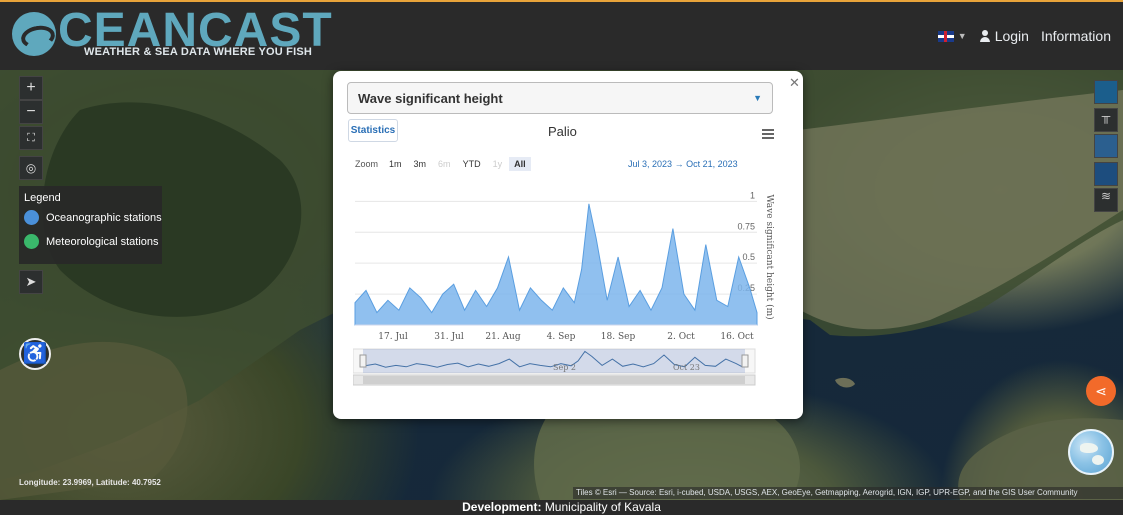 Image resolution: width=1123 pixels, height=515 pixels. Describe the element at coordinates (554, 380) in the screenshot. I see `navigator-scrollbar-thumb` at that location.